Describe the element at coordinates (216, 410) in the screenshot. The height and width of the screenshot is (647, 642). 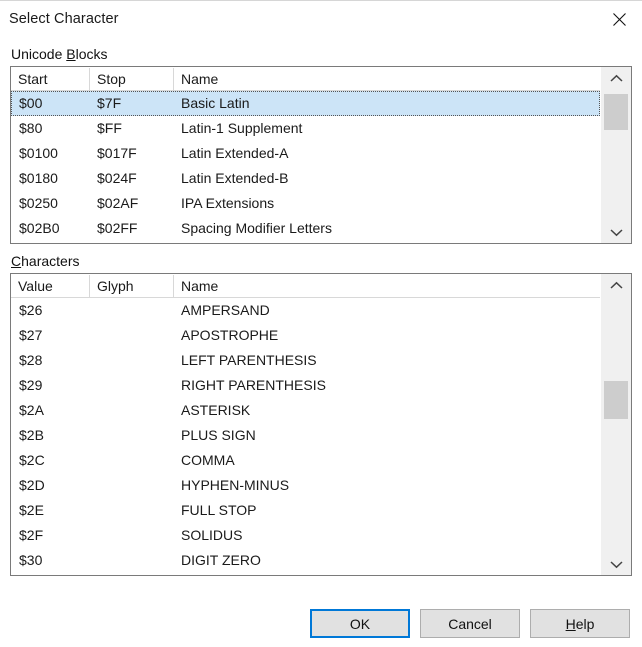
I see `cell-name: ASTERISK` at that location.